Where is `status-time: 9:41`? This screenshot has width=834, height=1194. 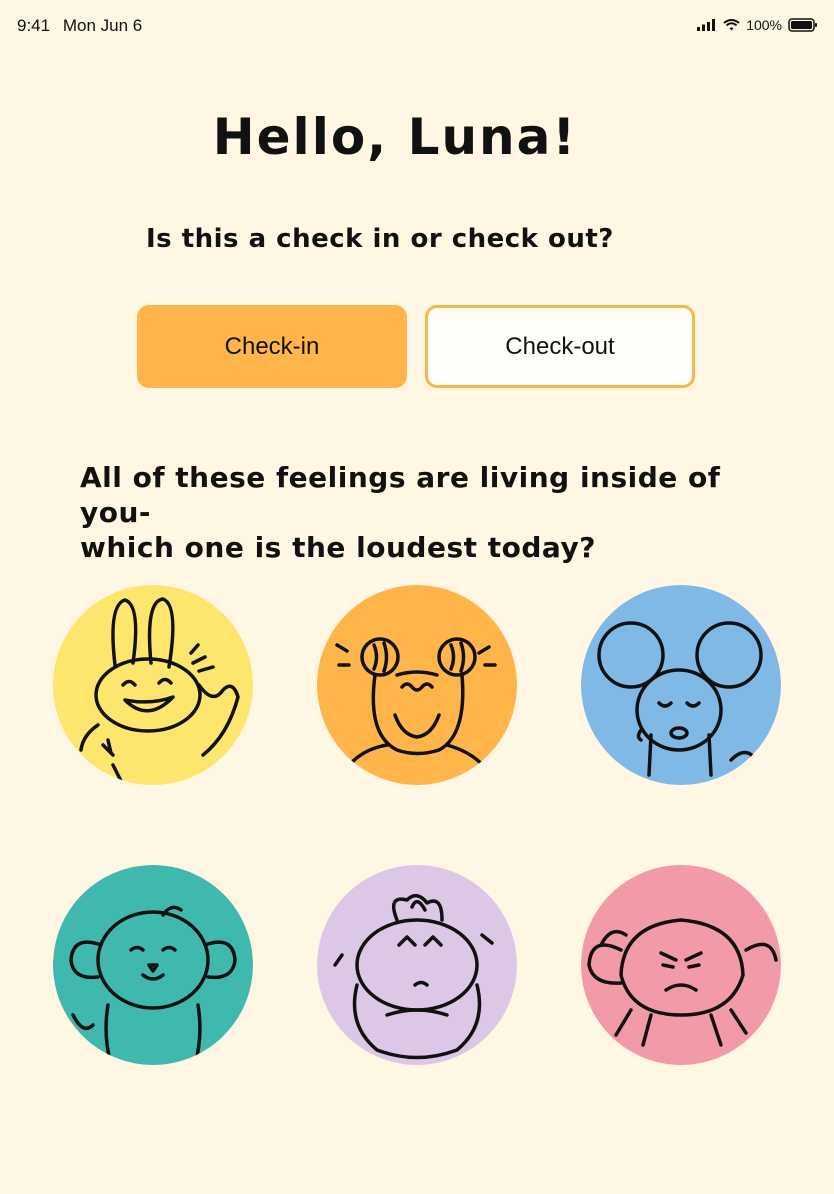
status-time: 9:41 is located at coordinates (34, 25).